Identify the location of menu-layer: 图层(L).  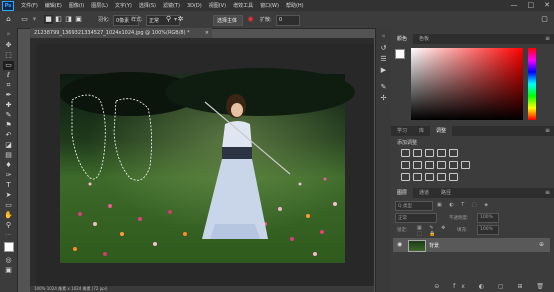
(99, 5).